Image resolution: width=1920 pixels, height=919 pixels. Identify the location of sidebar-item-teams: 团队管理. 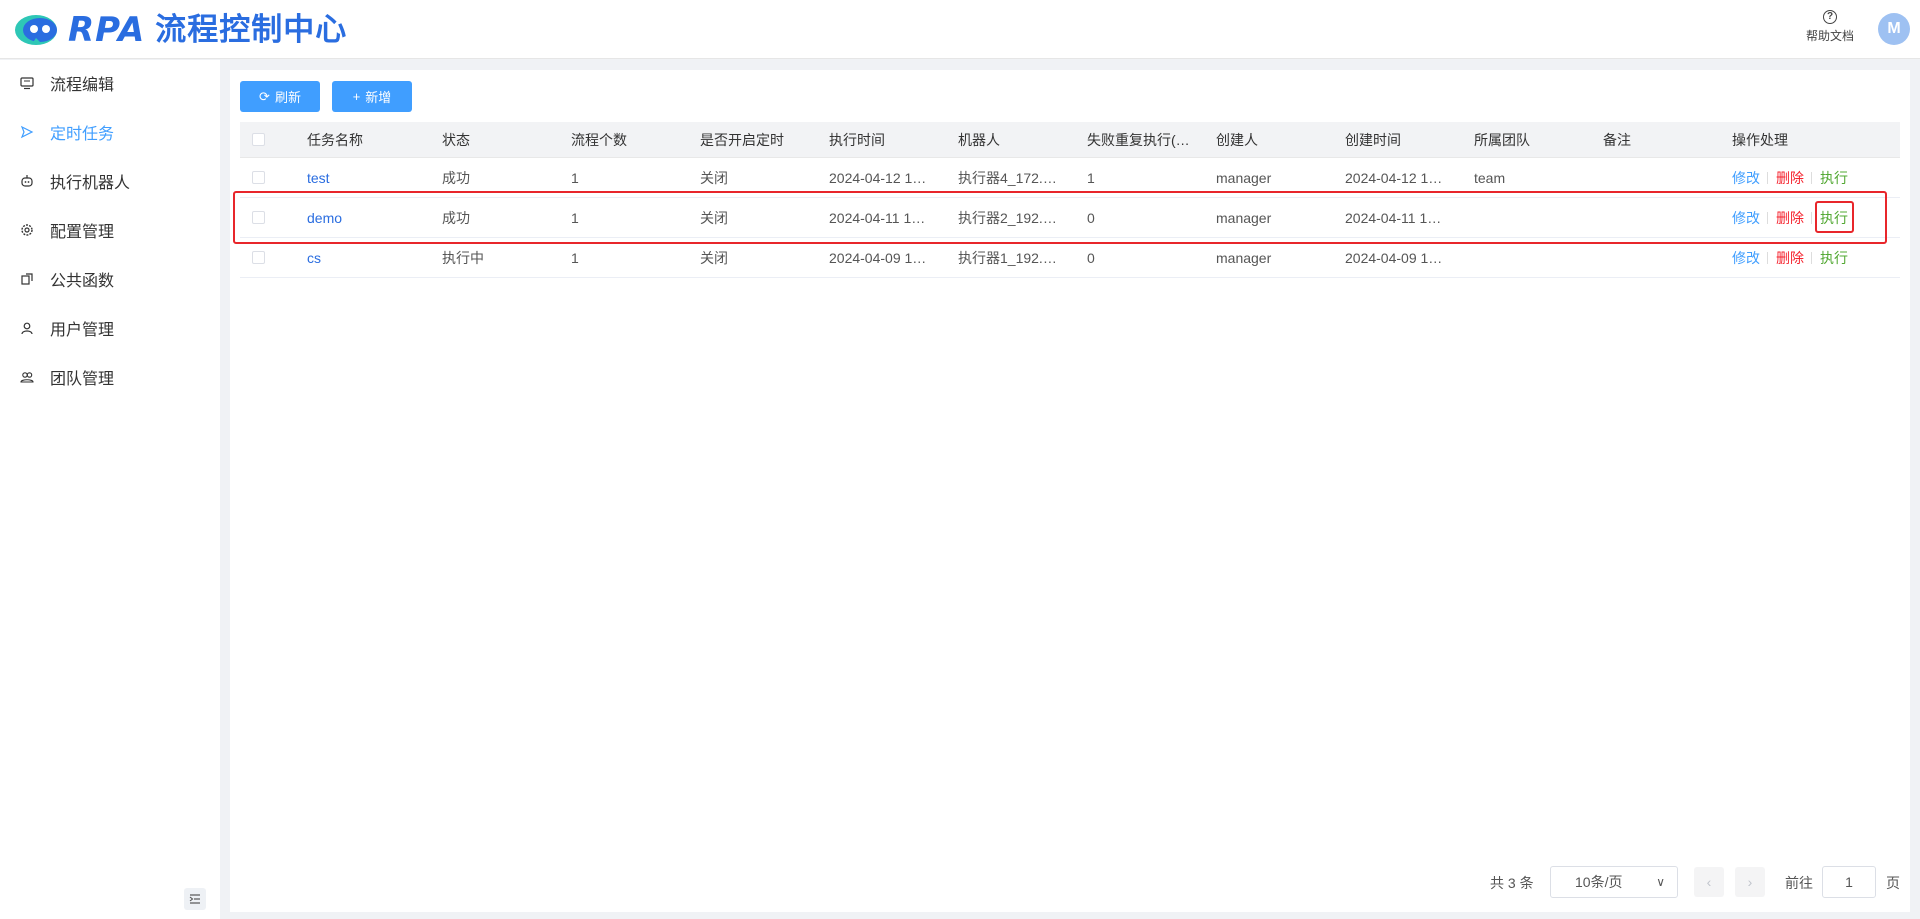
(110, 377).